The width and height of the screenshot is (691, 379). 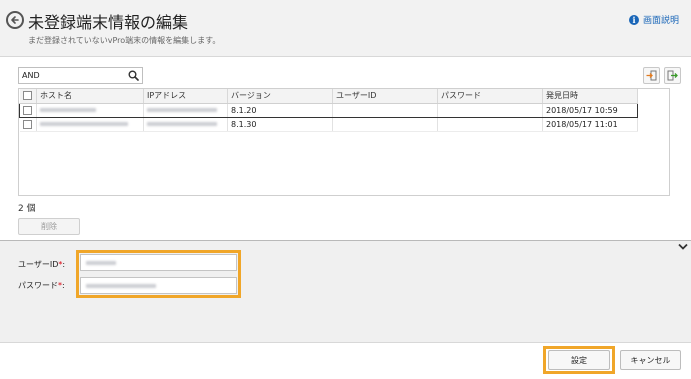 I want to click on export-button, so click(x=672, y=75).